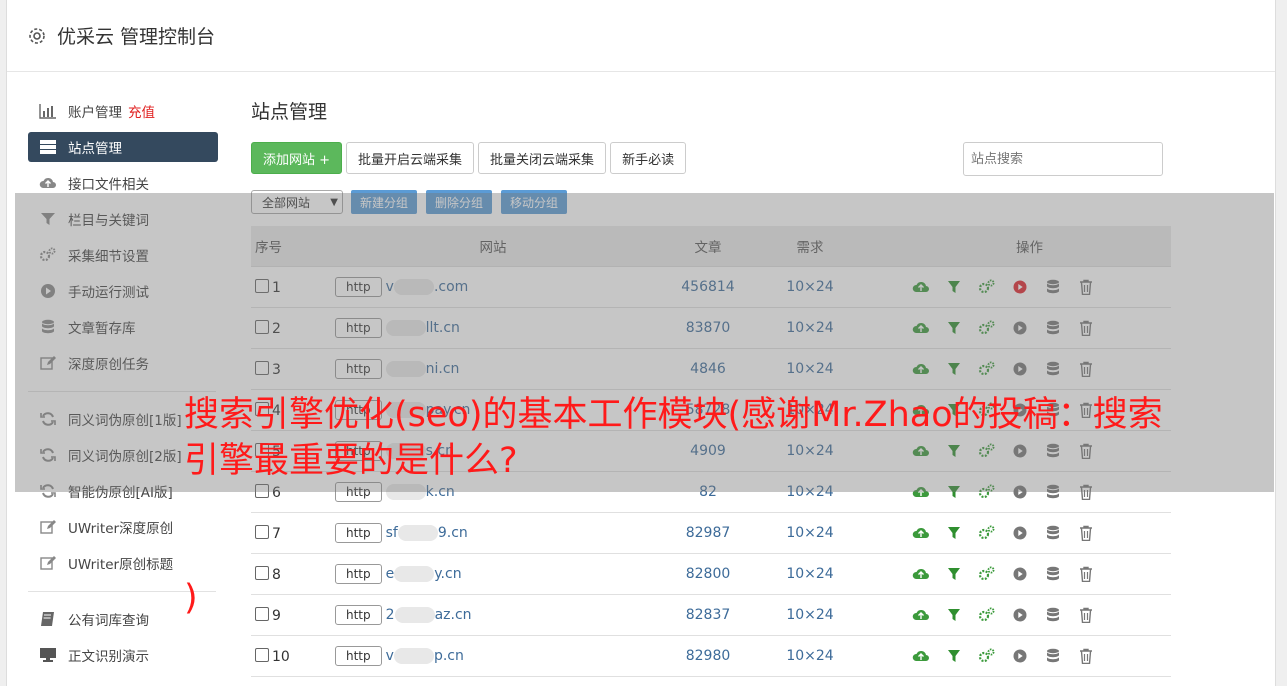 The image size is (1287, 686). Describe the element at coordinates (123, 363) in the screenshot. I see `sidebar-item-group1-7: 深度原创任务` at that location.